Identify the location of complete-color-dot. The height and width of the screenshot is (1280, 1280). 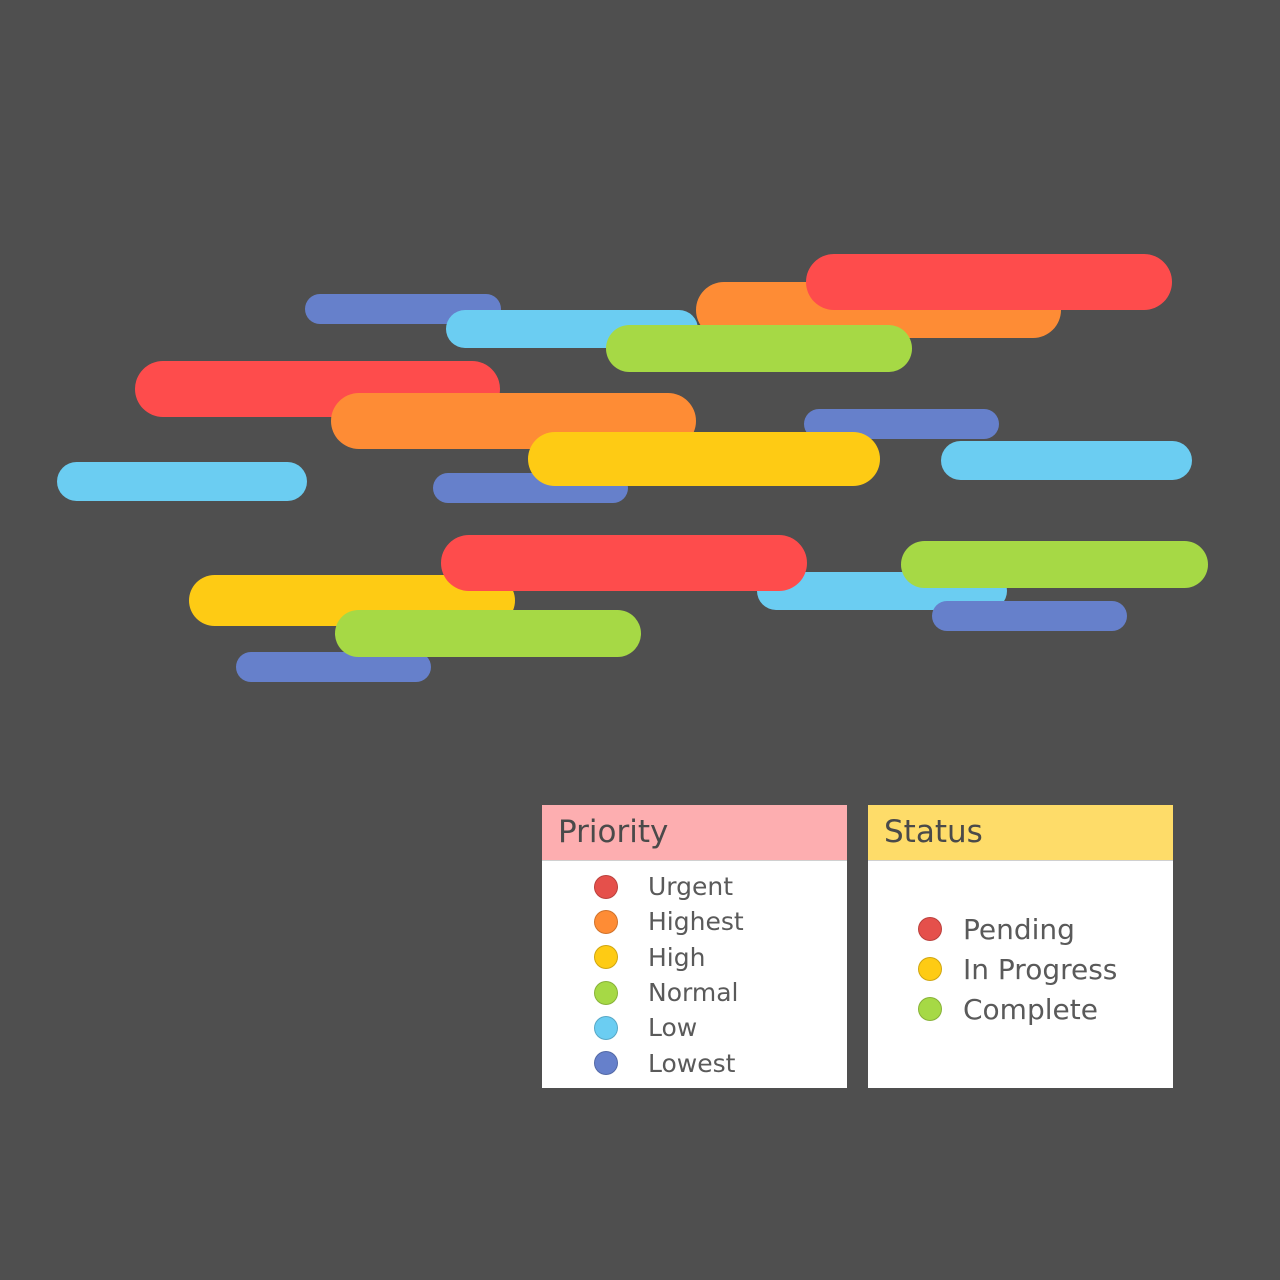
(930, 1009).